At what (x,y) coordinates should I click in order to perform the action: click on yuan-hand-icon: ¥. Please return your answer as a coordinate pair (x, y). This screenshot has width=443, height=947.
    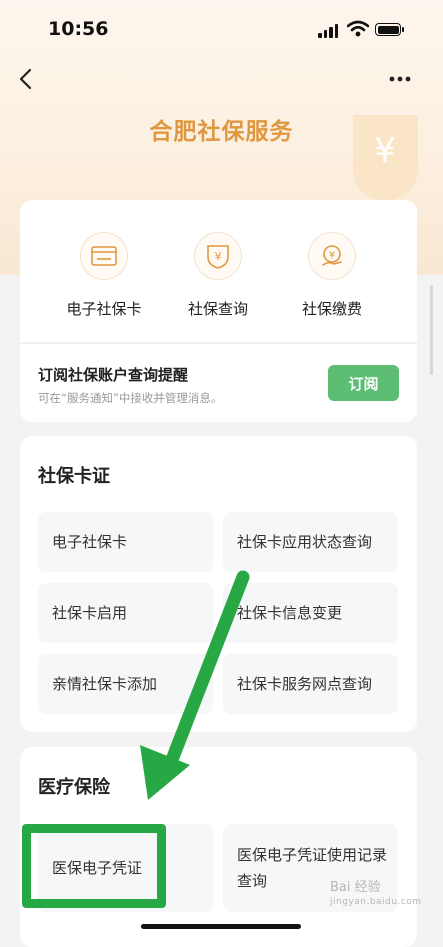
    Looking at the image, I should click on (332, 255).